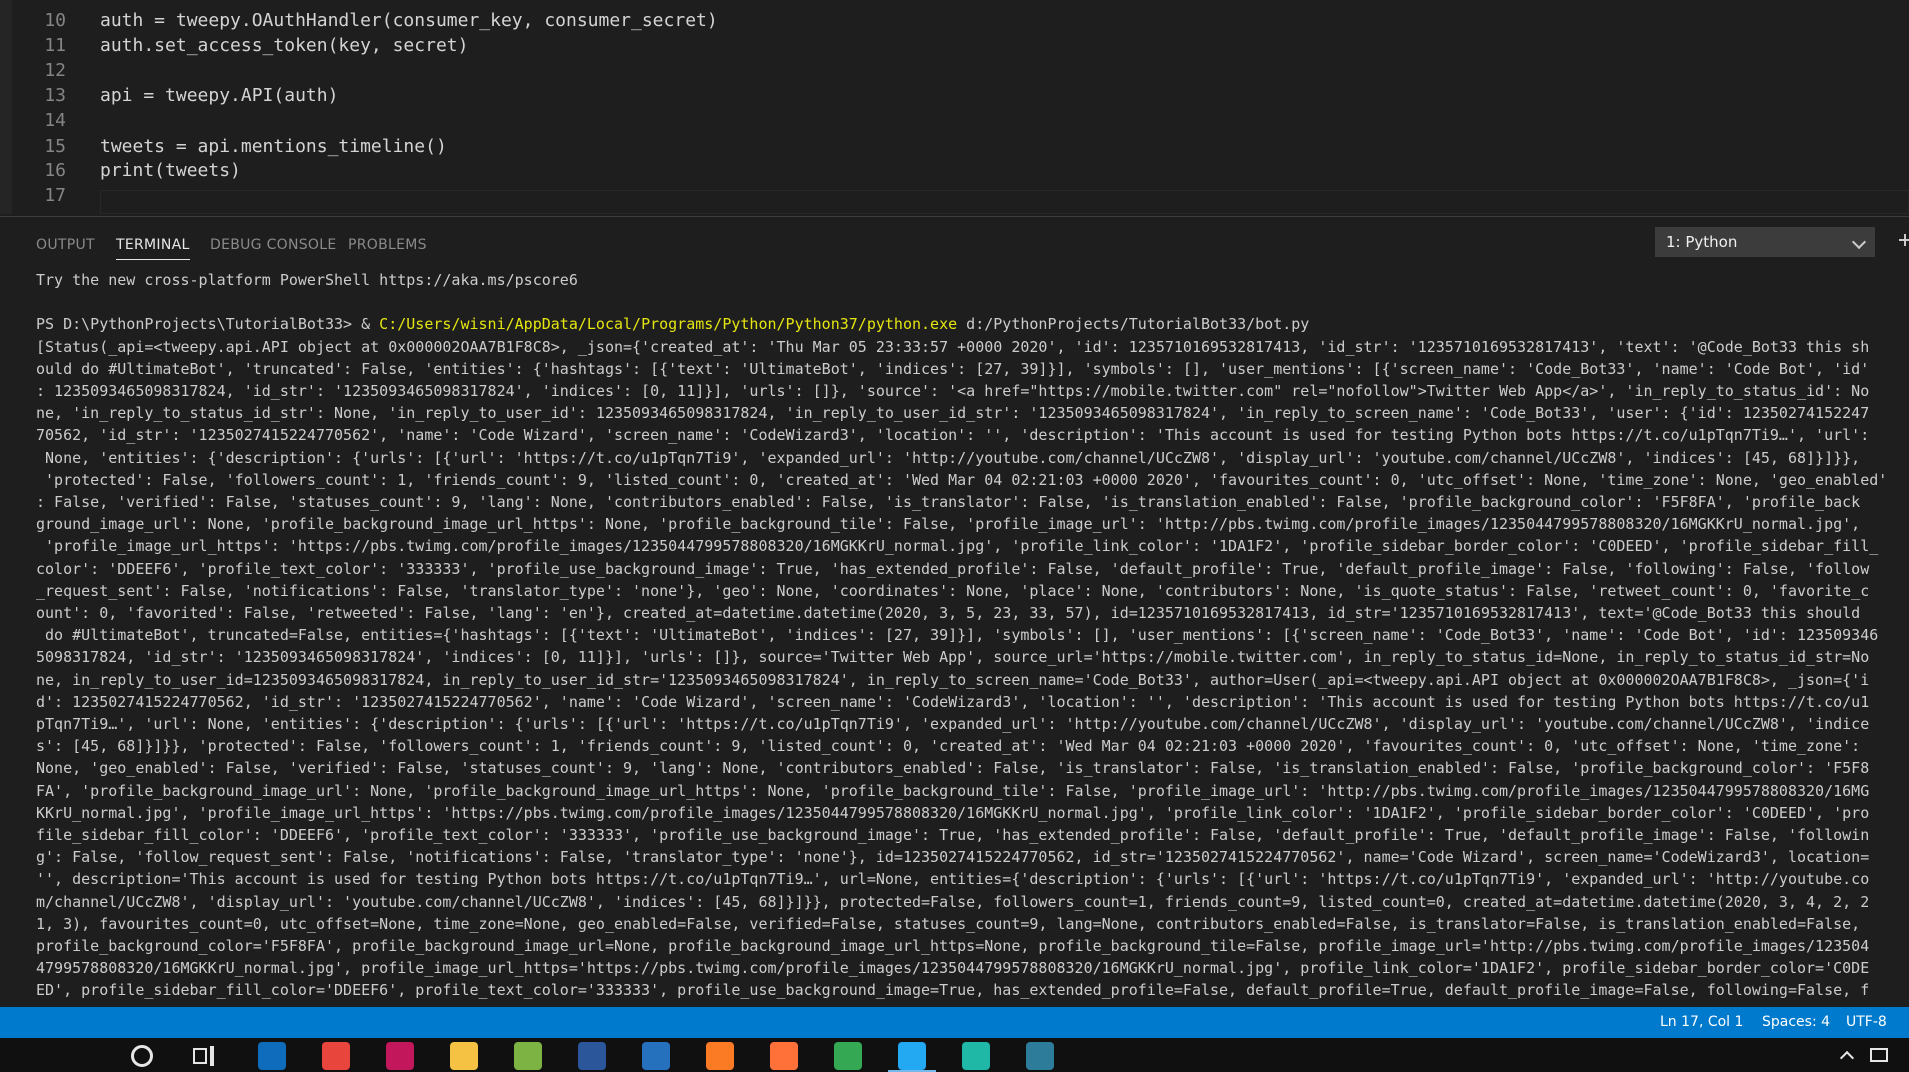 This screenshot has width=1909, height=1072. What do you see at coordinates (954, 95) in the screenshot?
I see `code-line: 13 api = tweepy.API(auth)` at bounding box center [954, 95].